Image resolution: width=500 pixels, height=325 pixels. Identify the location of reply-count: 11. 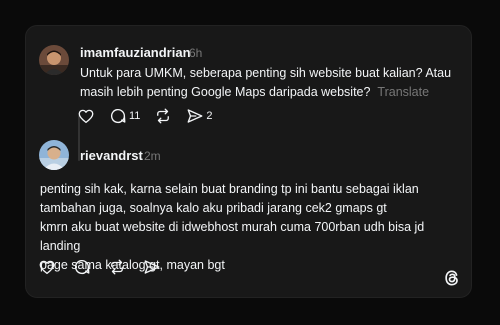
(135, 116).